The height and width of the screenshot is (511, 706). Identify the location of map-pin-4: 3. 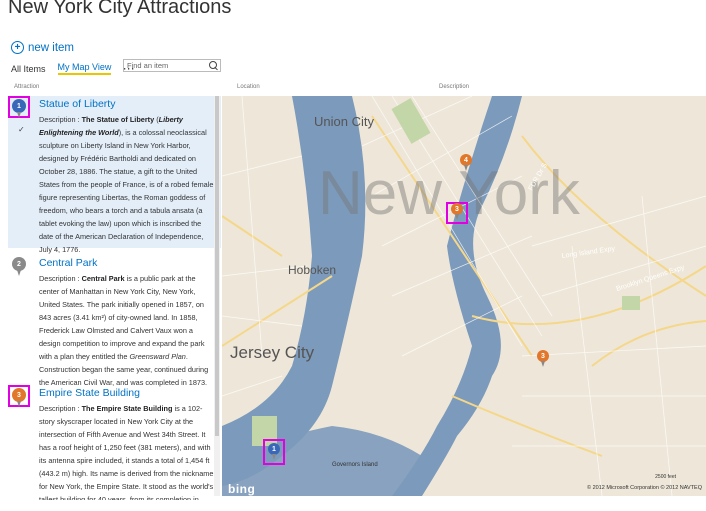
(543, 359).